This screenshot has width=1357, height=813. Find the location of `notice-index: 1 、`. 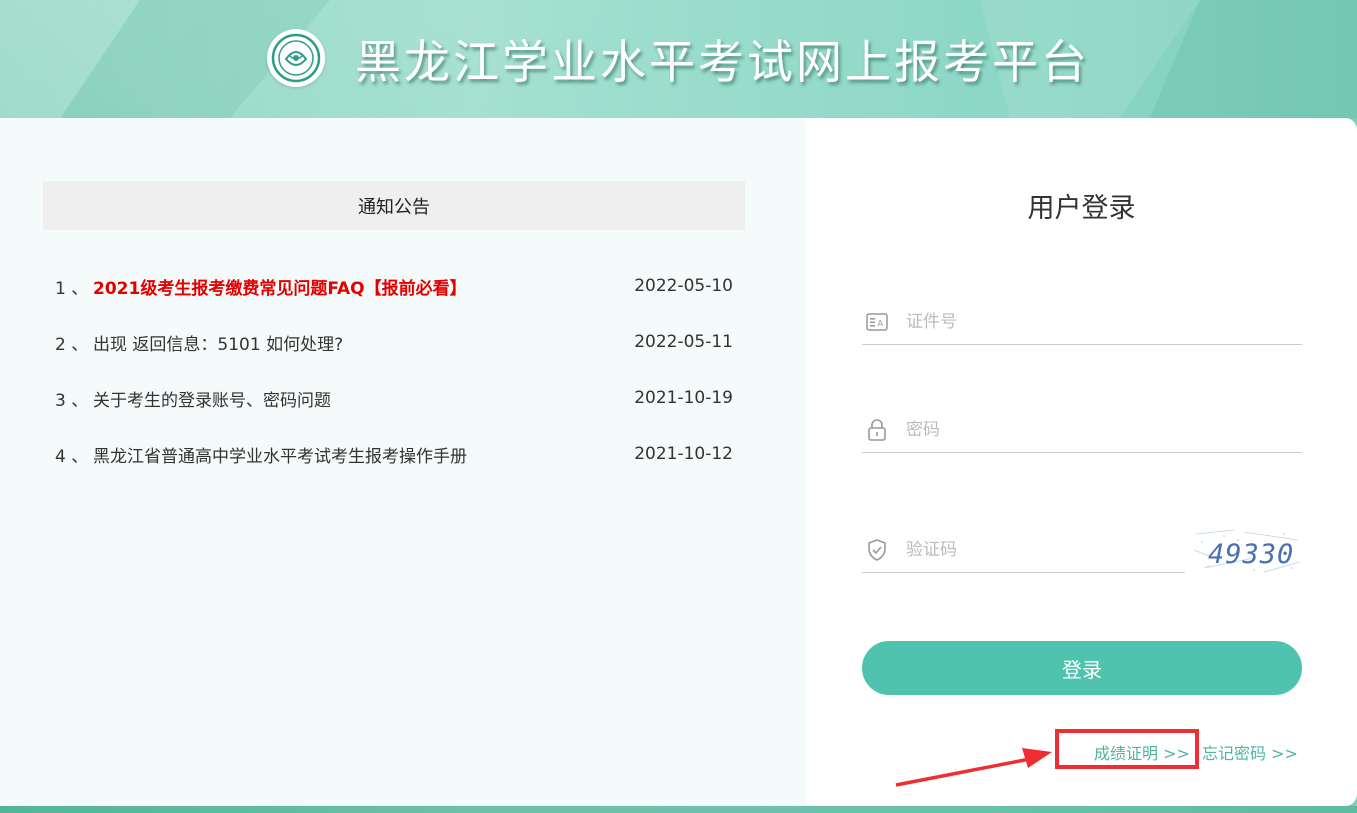

notice-index: 1 、 is located at coordinates (72, 288).